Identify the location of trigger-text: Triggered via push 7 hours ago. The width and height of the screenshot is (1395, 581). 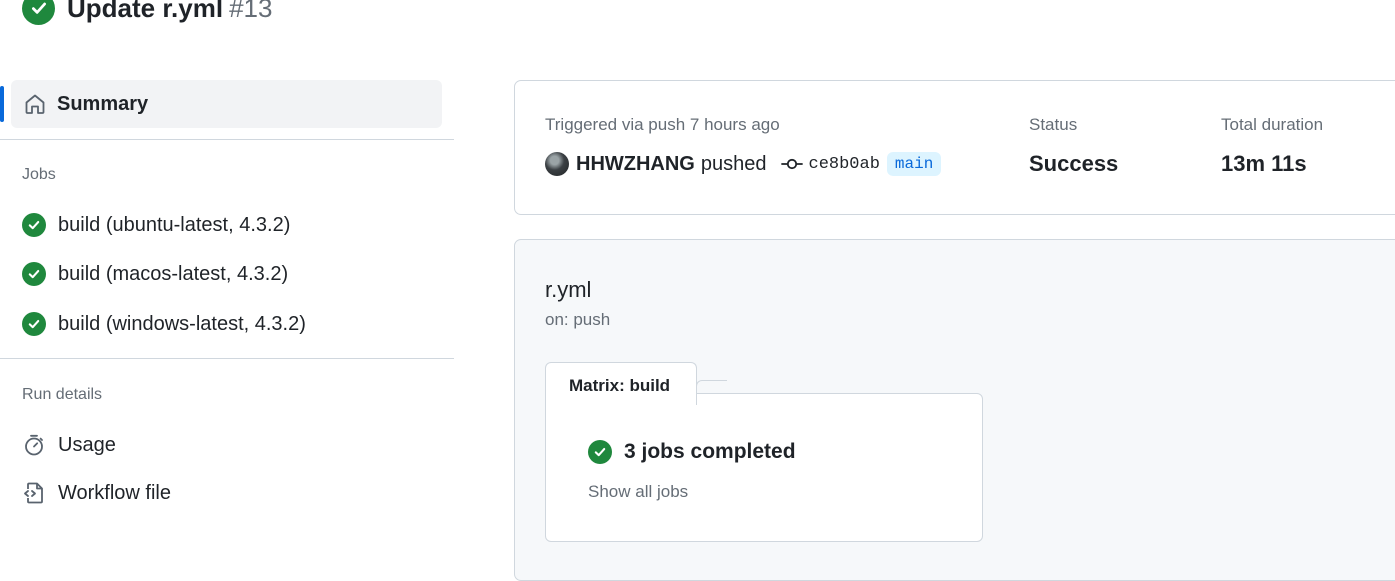
(662, 124).